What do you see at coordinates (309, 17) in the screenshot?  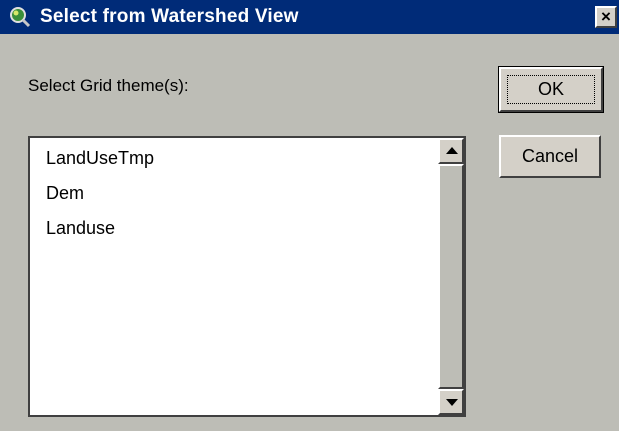 I see `title-bar: Select from Watershed View ×` at bounding box center [309, 17].